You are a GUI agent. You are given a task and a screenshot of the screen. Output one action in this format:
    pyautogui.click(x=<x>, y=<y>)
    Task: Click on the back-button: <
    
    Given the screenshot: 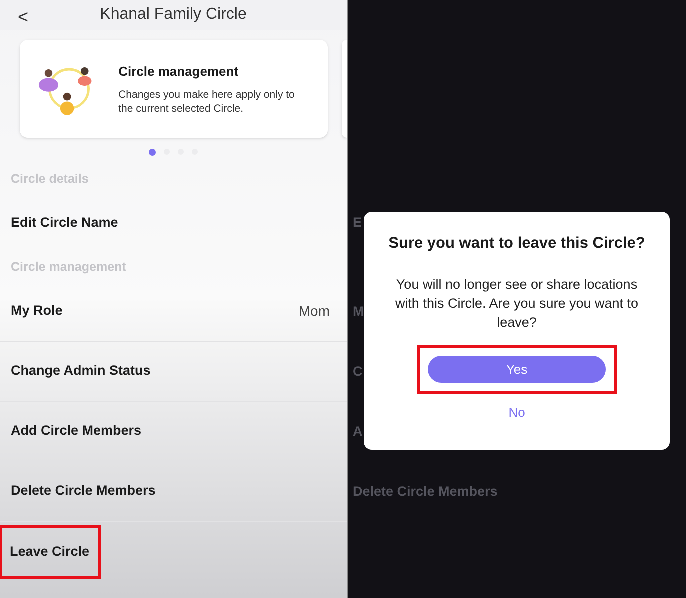 What is the action you would take?
    pyautogui.click(x=23, y=17)
    